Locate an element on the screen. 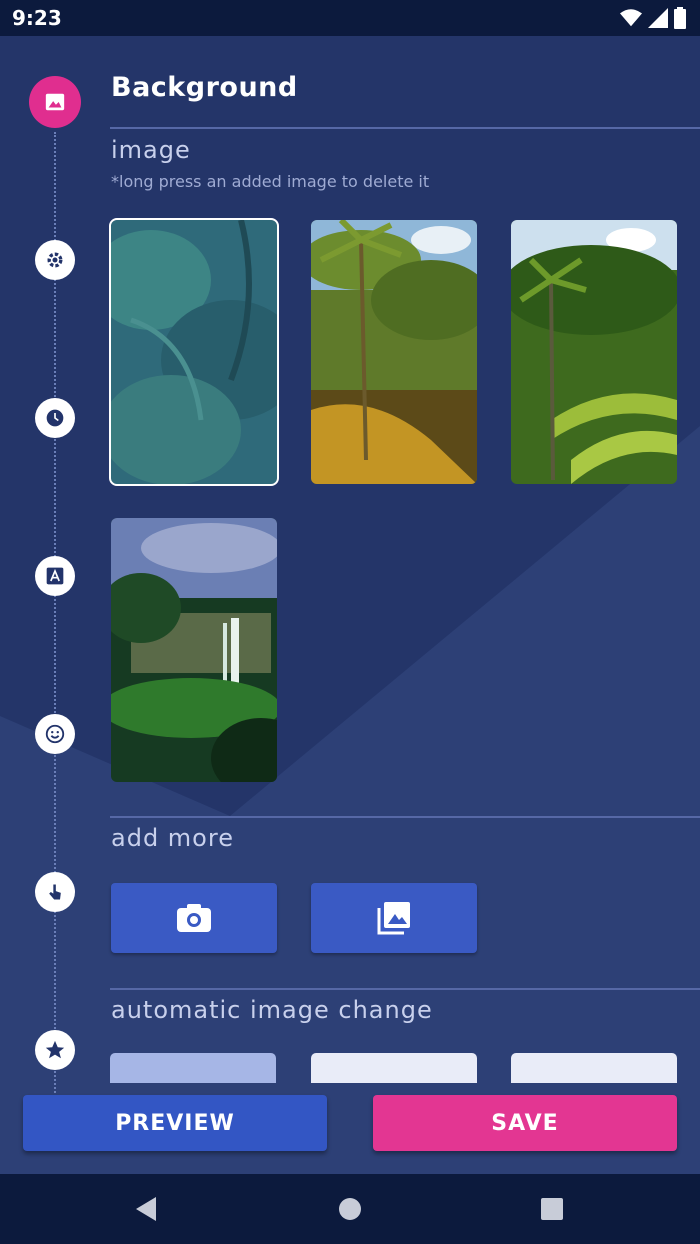 The height and width of the screenshot is (1244, 700). add-more-divider is located at coordinates (405, 817).